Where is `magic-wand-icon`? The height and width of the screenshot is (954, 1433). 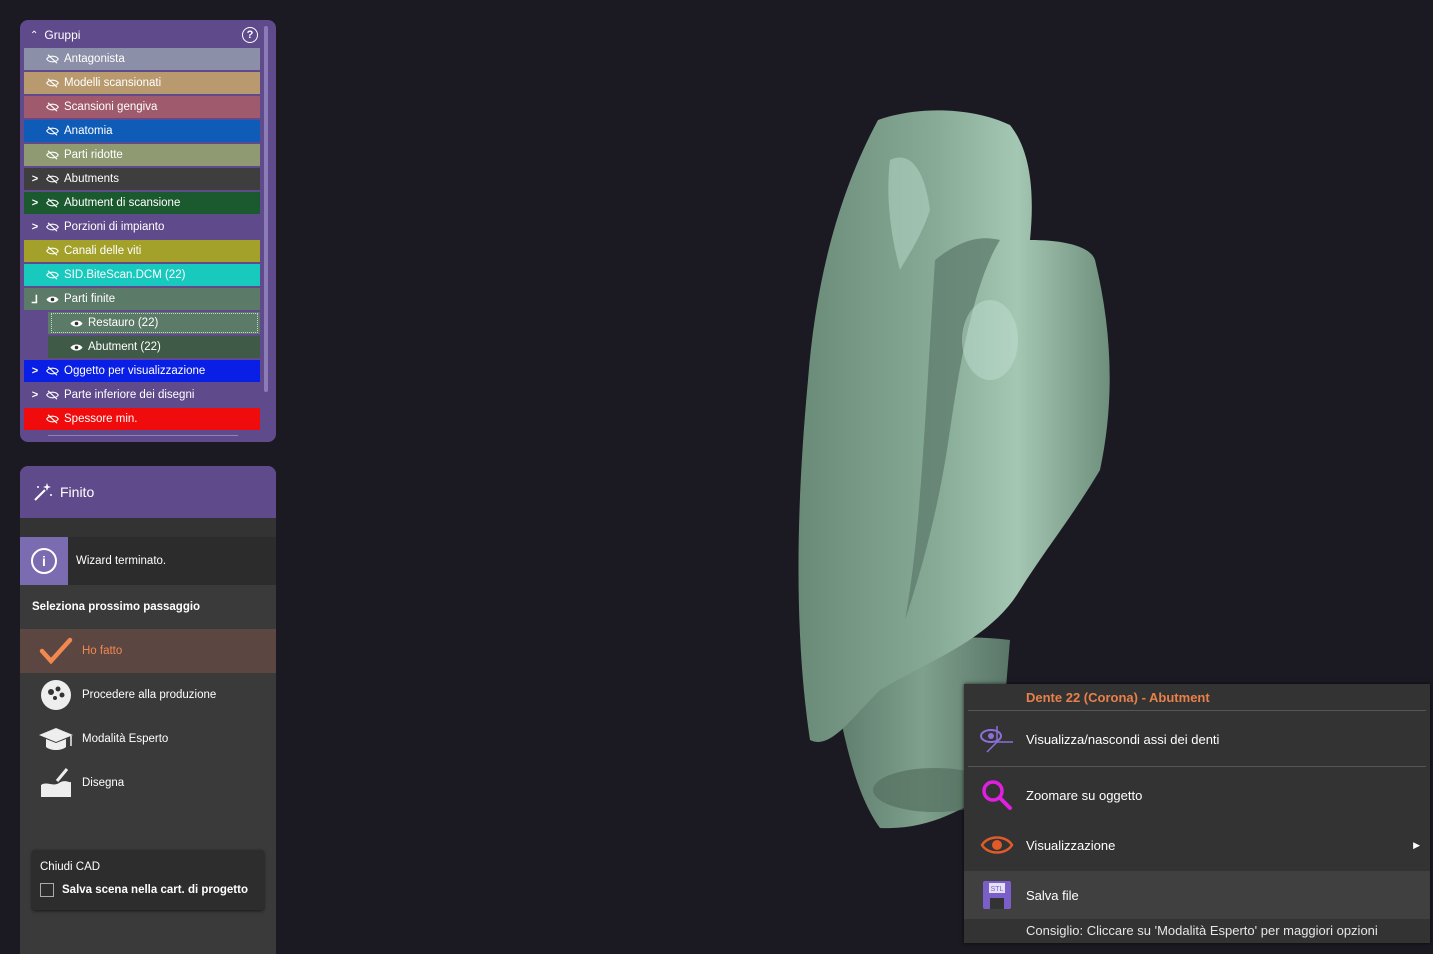 magic-wand-icon is located at coordinates (43, 492).